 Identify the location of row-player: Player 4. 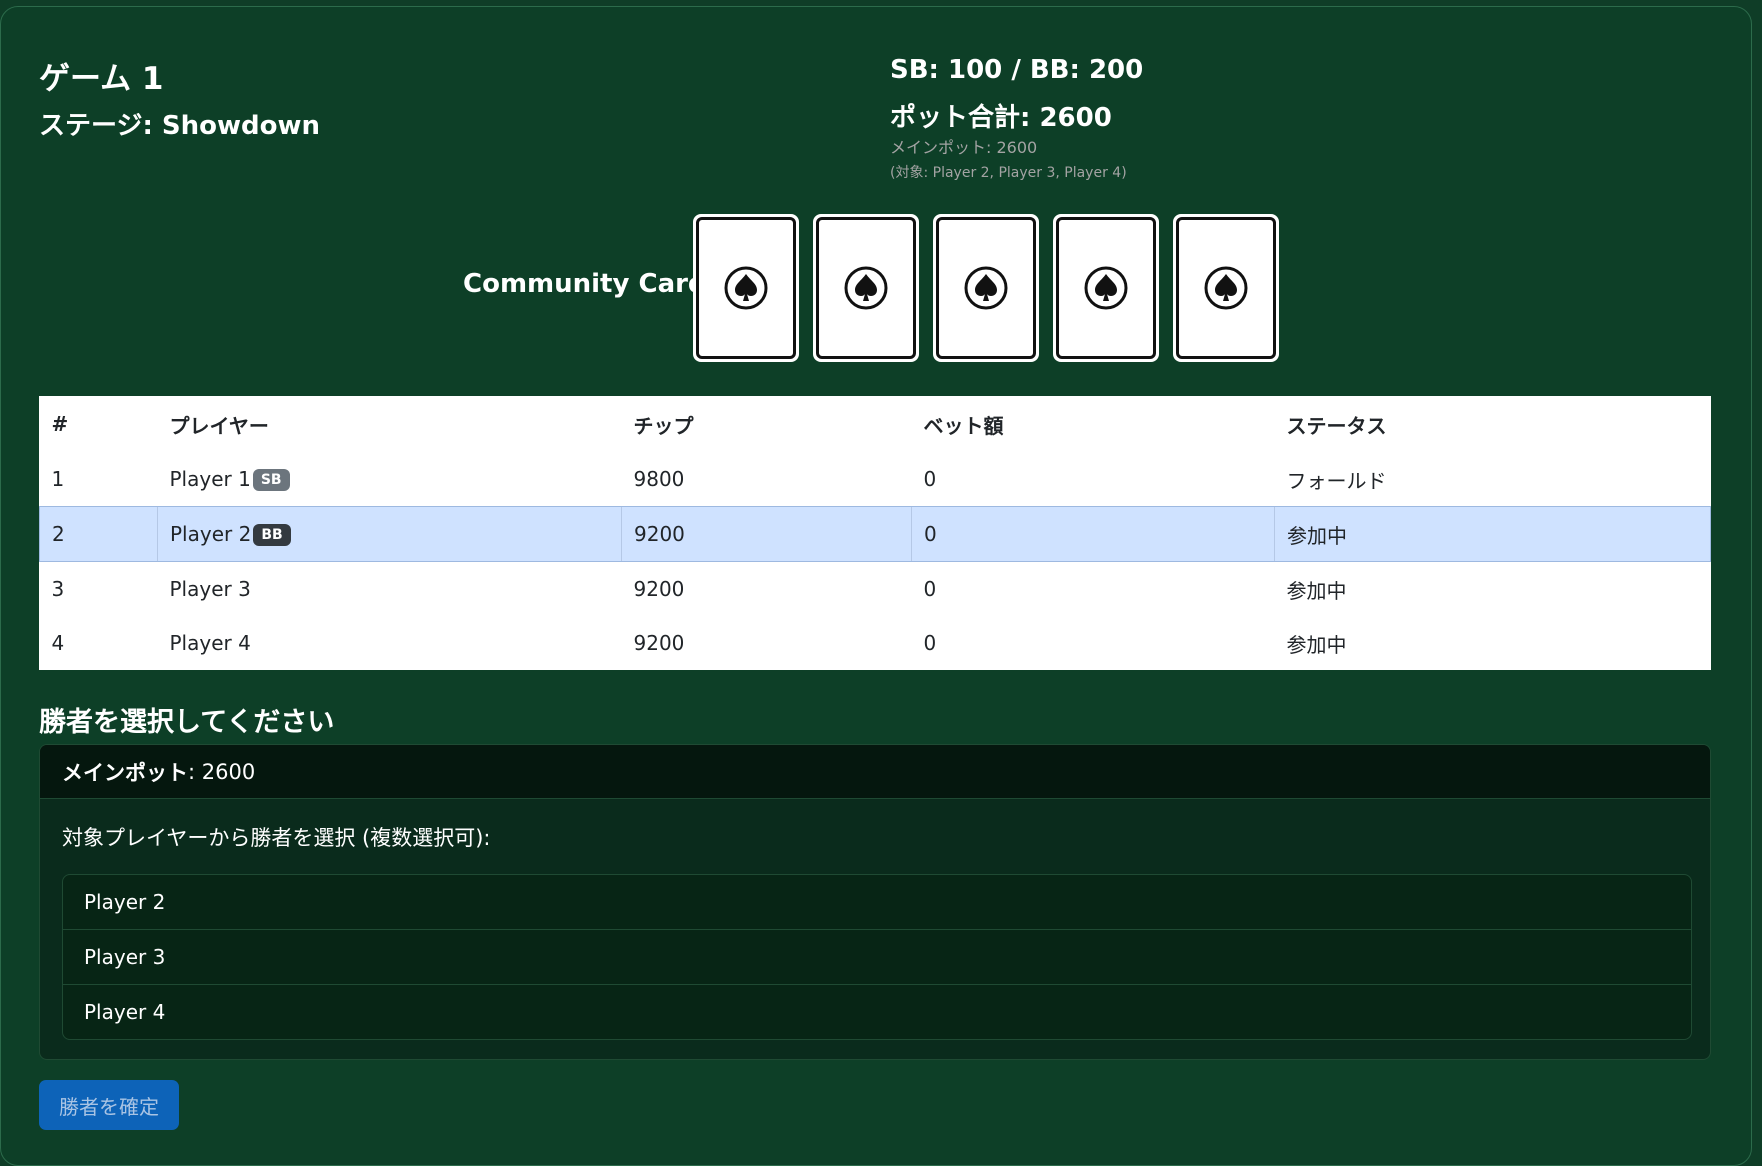
(210, 643).